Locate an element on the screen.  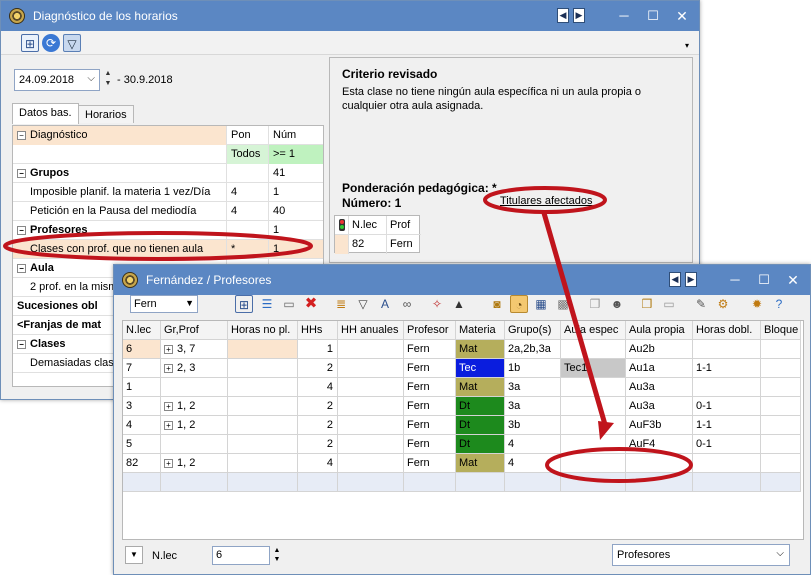
titlebar: Fernández / Profesores ◀ ▶ ─ ☐ ✕ is located at coordinates (462, 280).